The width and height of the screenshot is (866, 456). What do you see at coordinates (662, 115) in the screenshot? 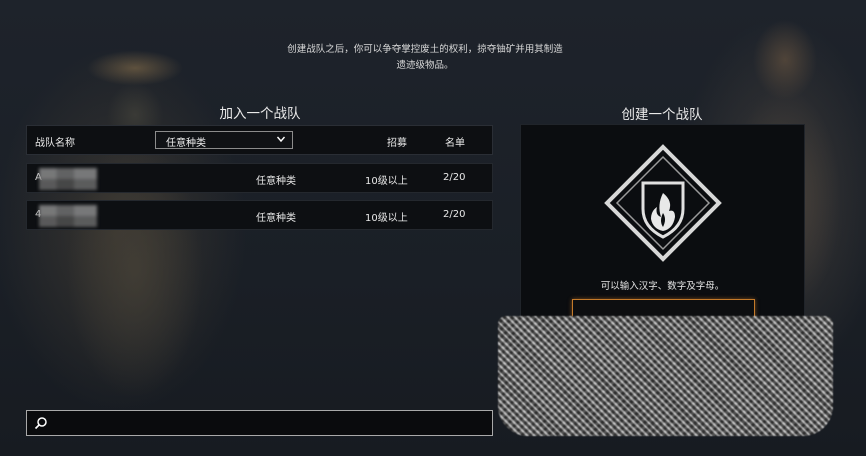
I see `create-team-title: 创建一个战队` at bounding box center [662, 115].